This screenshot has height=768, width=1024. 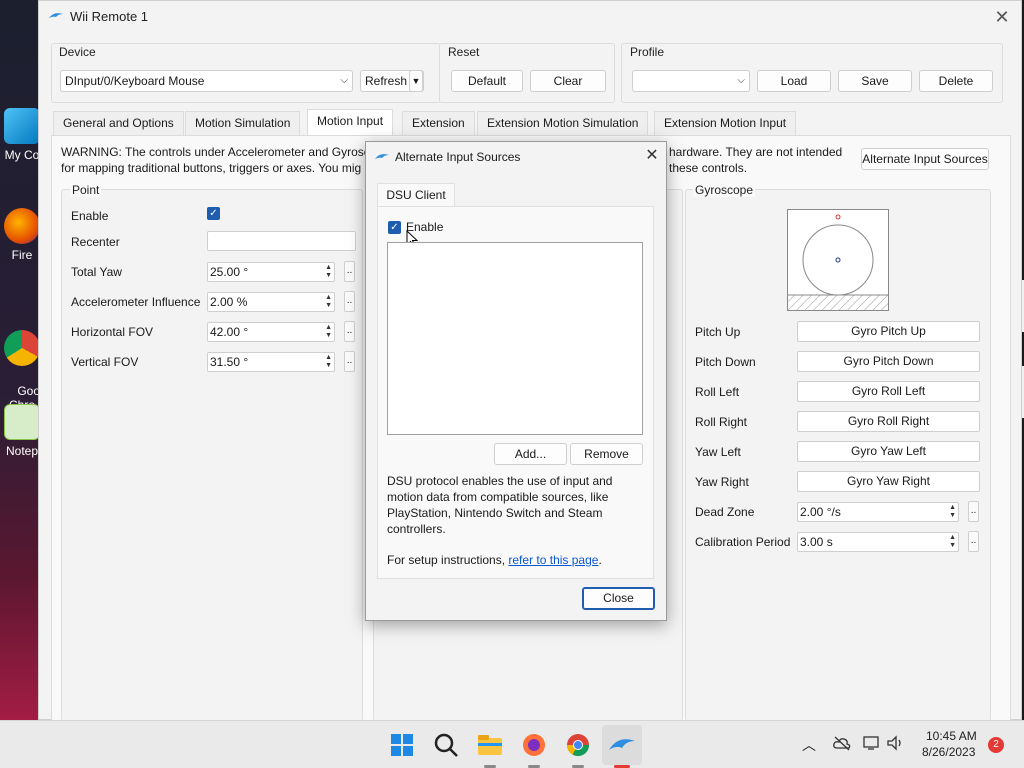 What do you see at coordinates (349, 361) in the screenshot?
I see `vertical-fov-more-button: ..` at bounding box center [349, 361].